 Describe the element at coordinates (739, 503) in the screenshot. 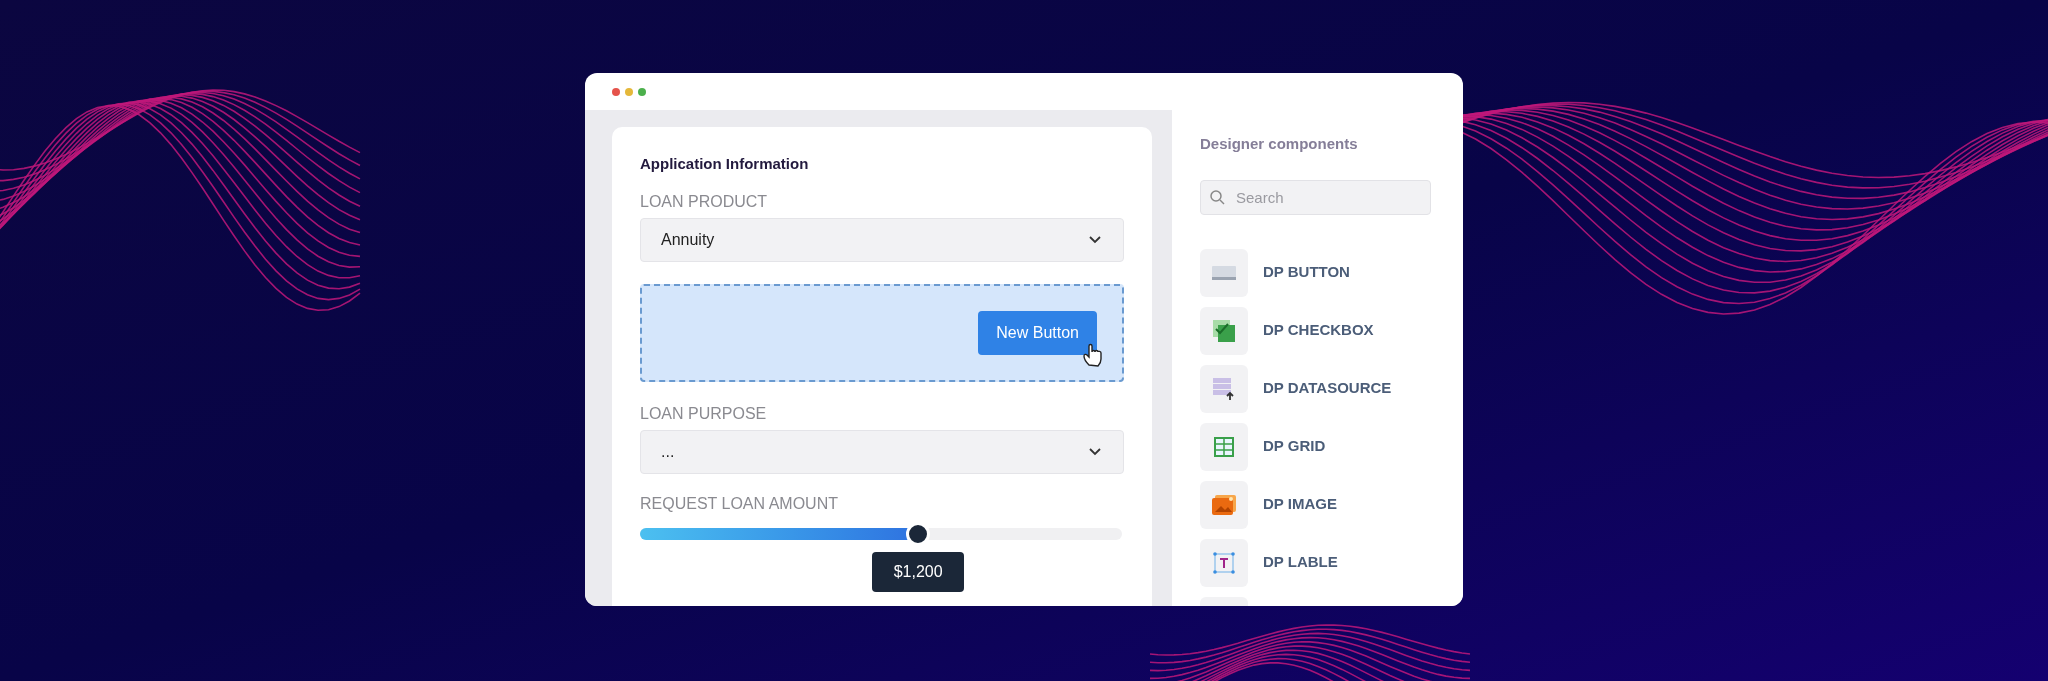

I see `field-label: REQUEST LOAN AMOUNT` at that location.